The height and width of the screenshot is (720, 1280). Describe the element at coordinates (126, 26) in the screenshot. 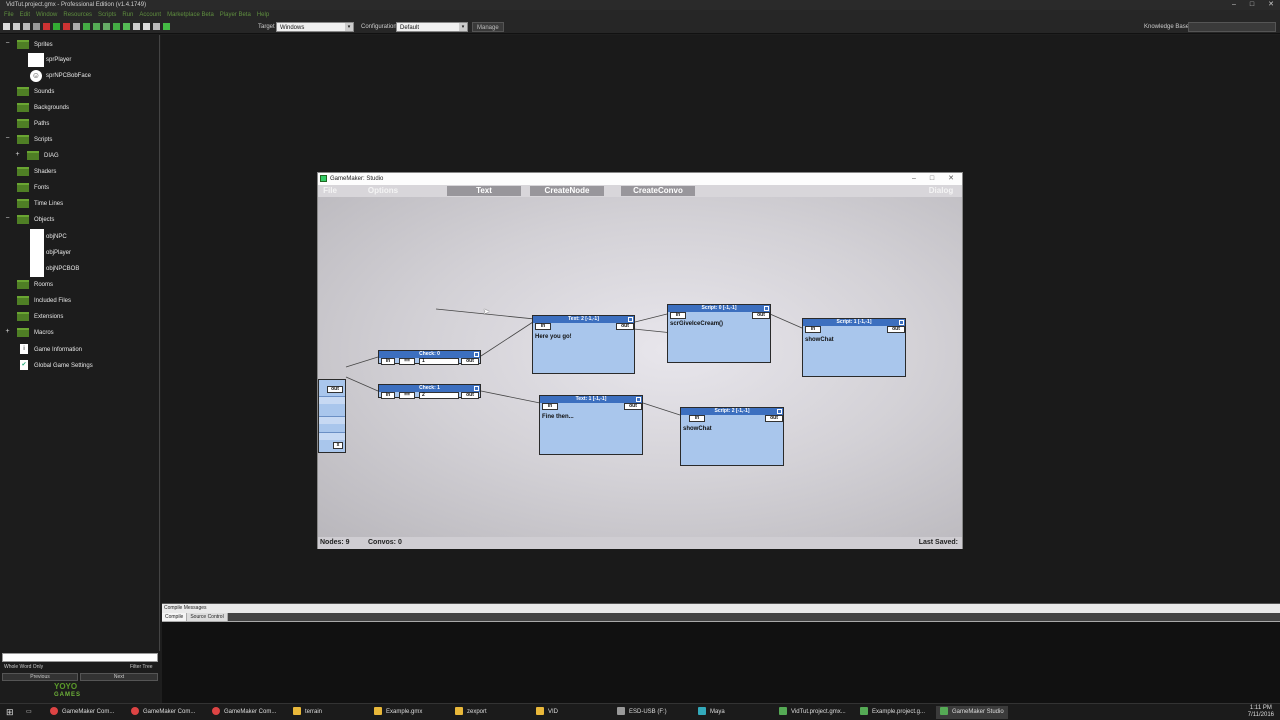

I see `script-icon` at that location.